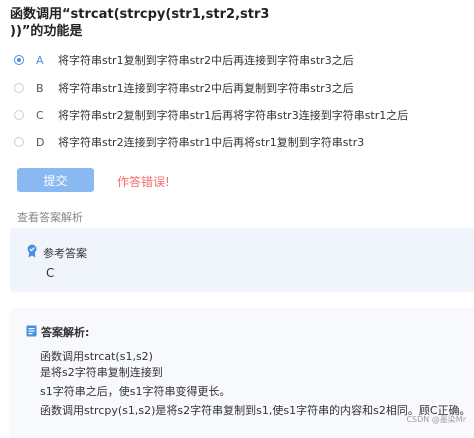 The height and width of the screenshot is (438, 474). I want to click on question-line-2: ))”的功能是, so click(46, 31).